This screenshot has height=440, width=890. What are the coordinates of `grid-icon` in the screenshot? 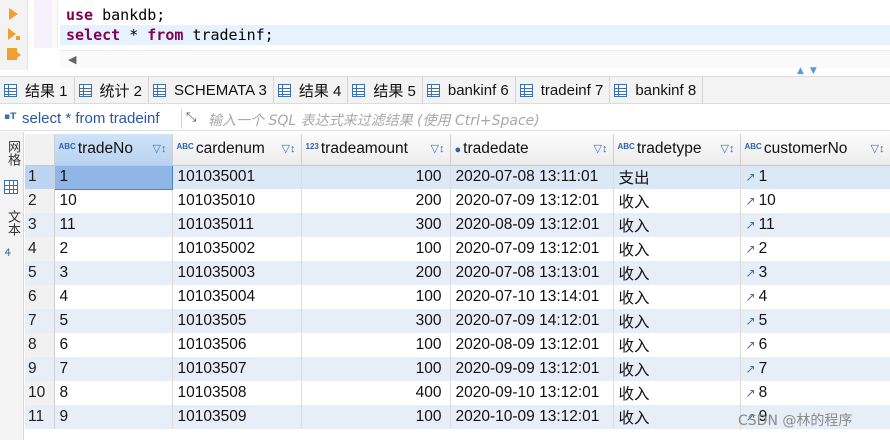 It's located at (11, 187).